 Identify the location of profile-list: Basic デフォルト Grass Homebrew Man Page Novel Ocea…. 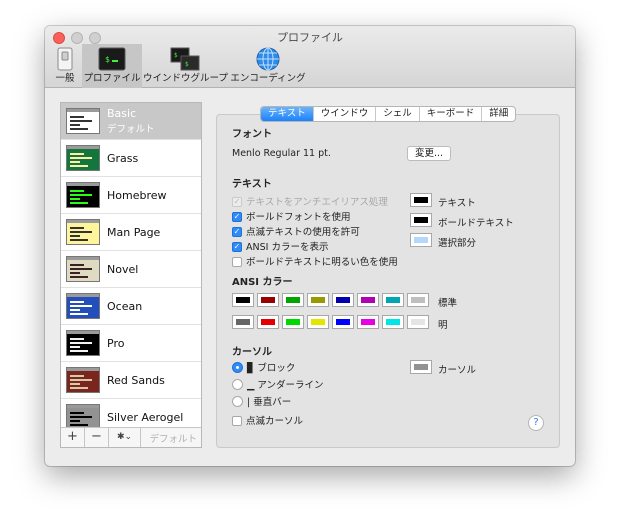
(131, 265).